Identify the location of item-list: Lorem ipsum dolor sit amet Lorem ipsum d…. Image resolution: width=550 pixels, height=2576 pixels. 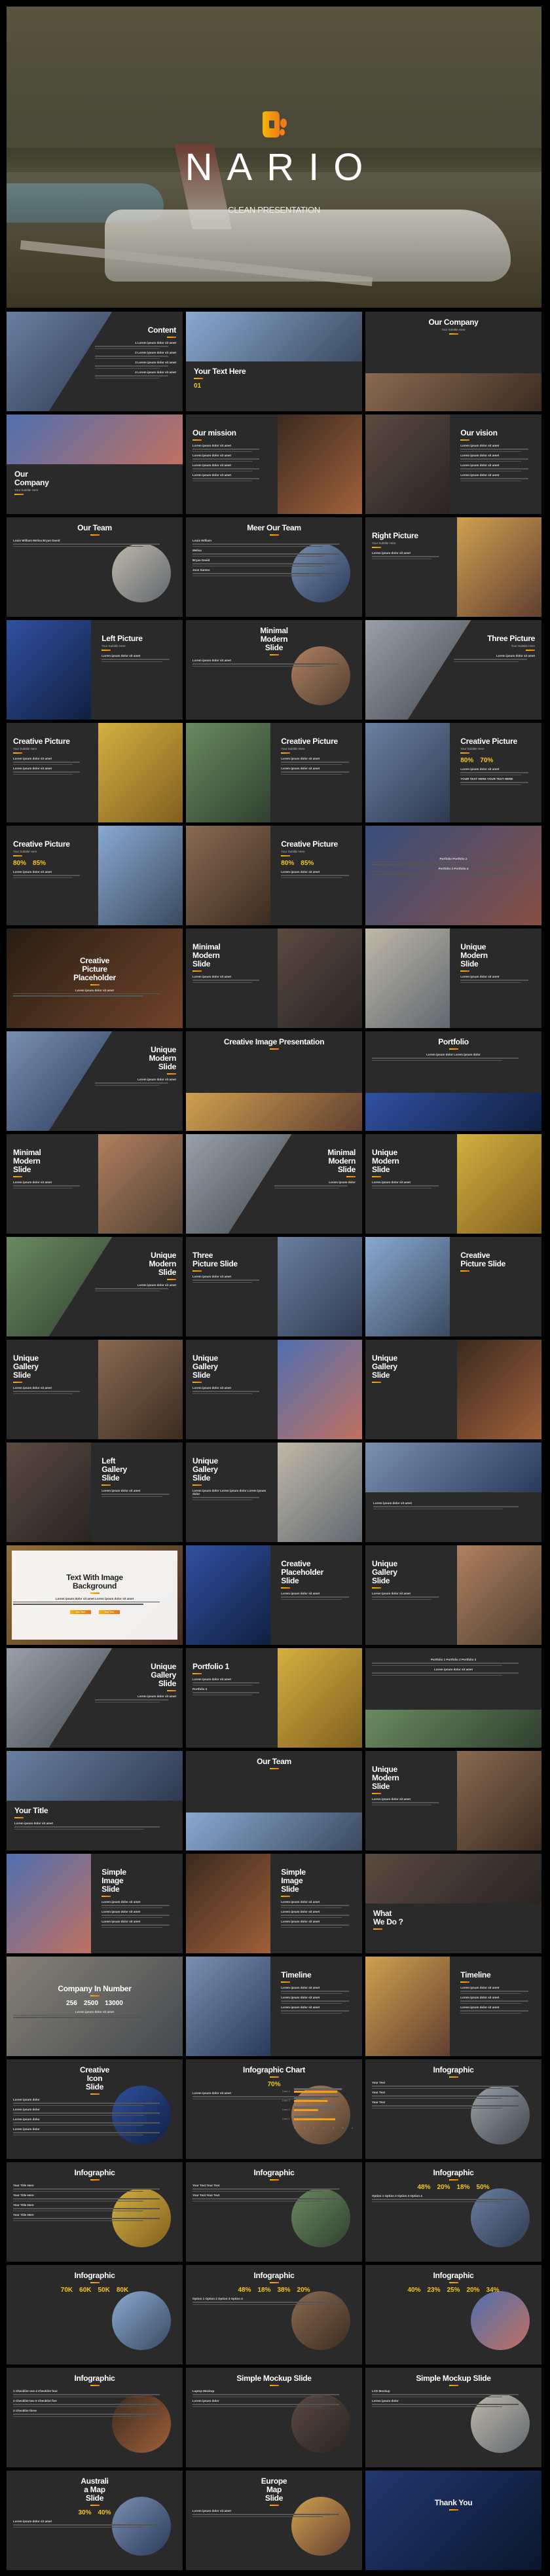
(95, 1601).